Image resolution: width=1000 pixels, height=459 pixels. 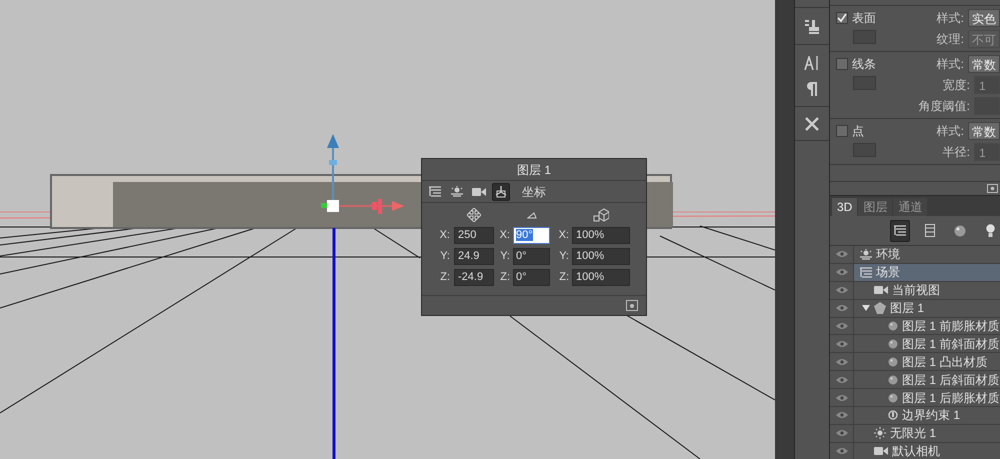 I want to click on axes-icon, so click(x=501, y=192).